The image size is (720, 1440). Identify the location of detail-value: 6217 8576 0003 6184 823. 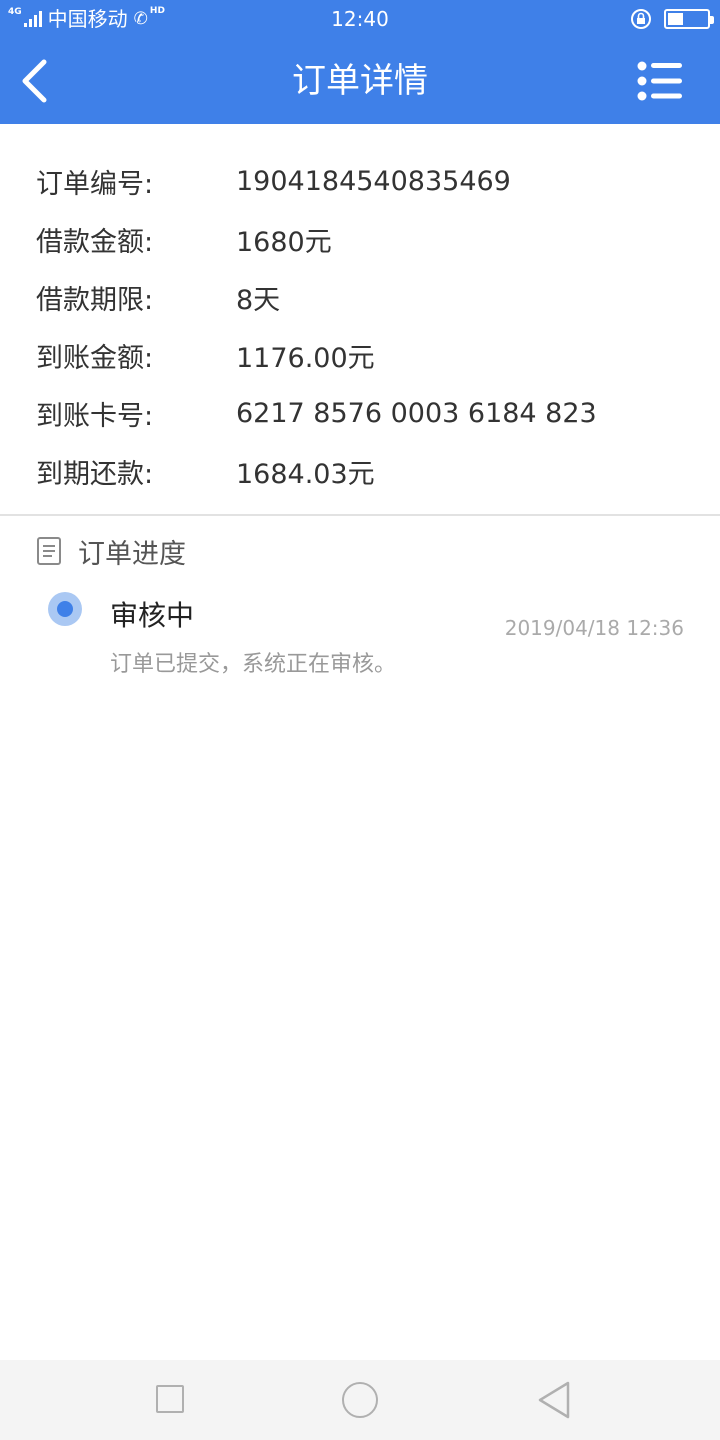
(416, 413).